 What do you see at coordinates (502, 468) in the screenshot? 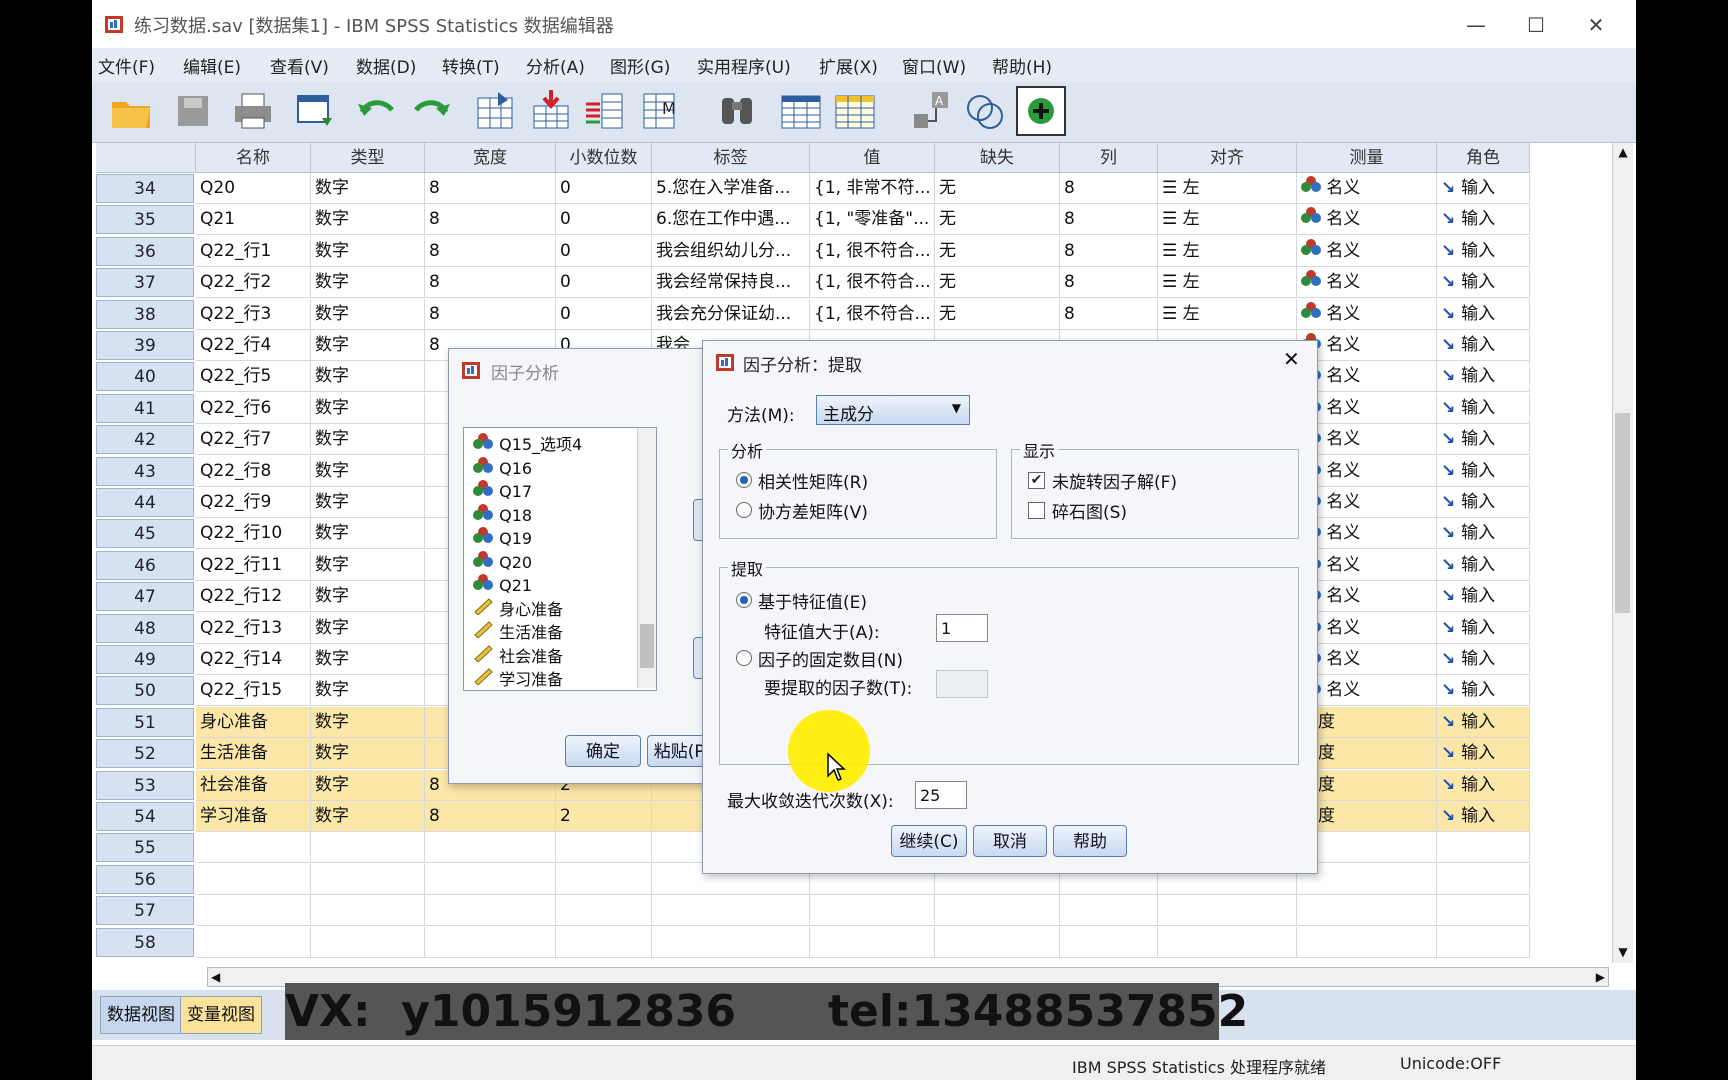
I see `list-item: Q16` at bounding box center [502, 468].